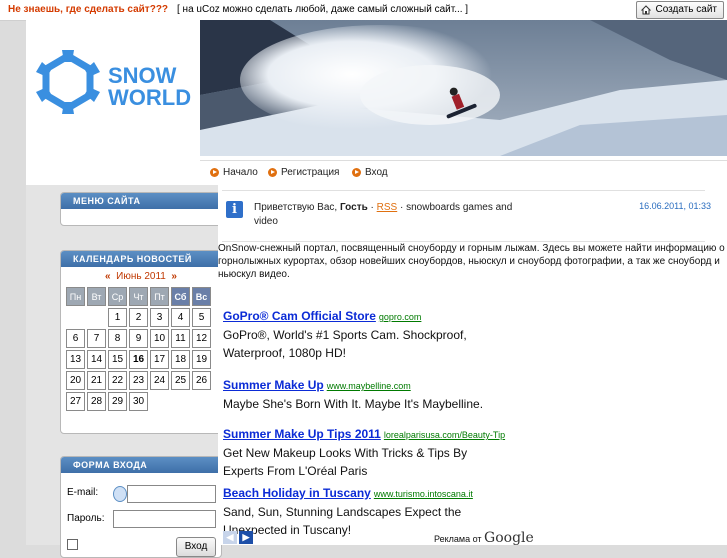 Image resolution: width=727 pixels, height=558 pixels. Describe the element at coordinates (234, 209) in the screenshot. I see `info-icon: i` at that location.